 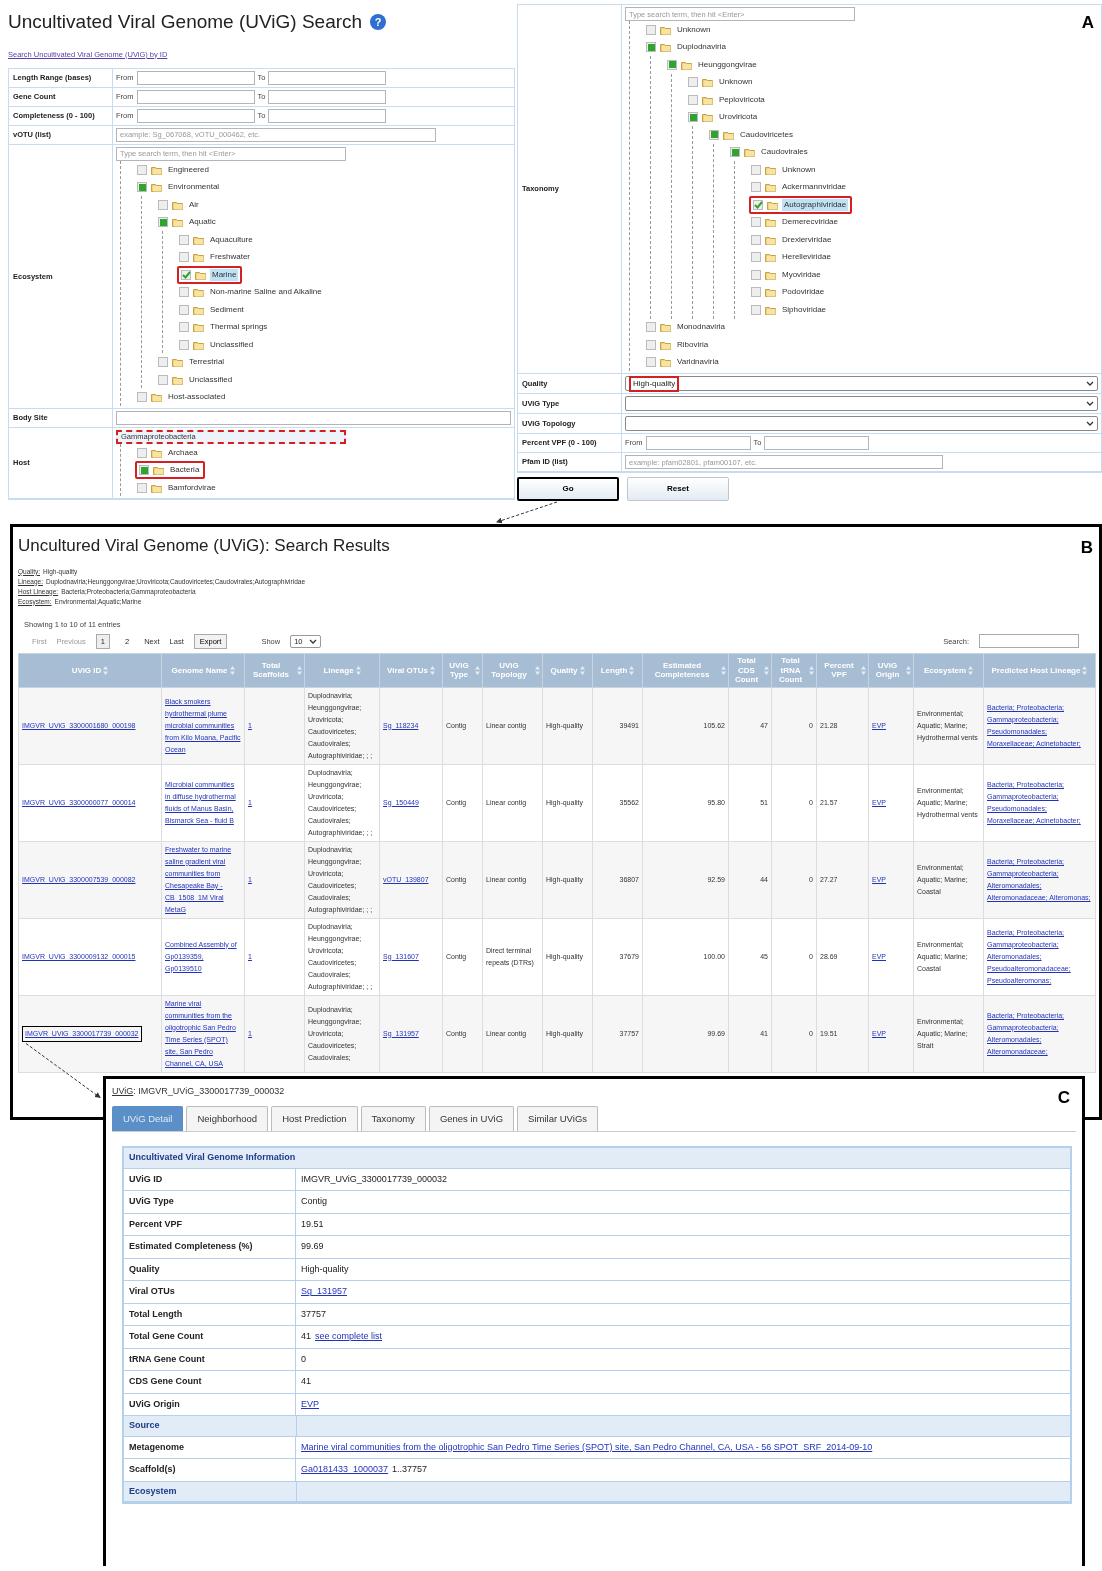 I want to click on tree-item: Sediment, so click(x=227, y=309).